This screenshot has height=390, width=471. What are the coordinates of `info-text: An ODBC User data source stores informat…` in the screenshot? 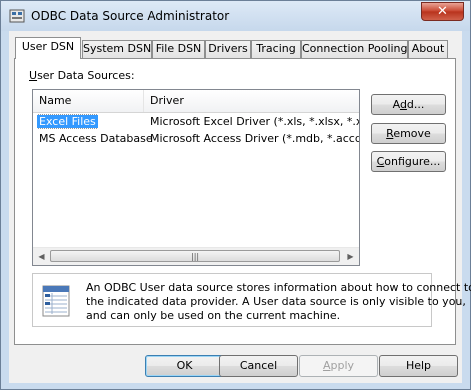 It's located at (278, 302).